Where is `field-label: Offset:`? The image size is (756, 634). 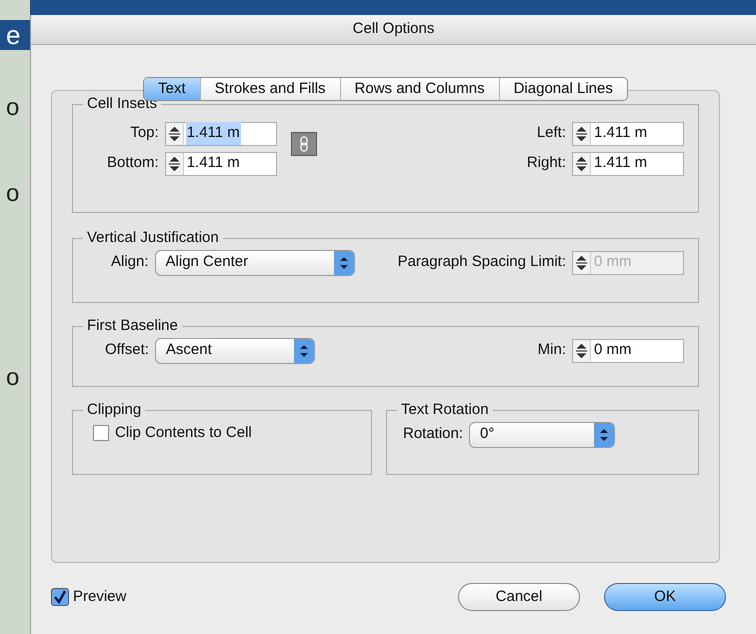 field-label: Offset: is located at coordinates (127, 350).